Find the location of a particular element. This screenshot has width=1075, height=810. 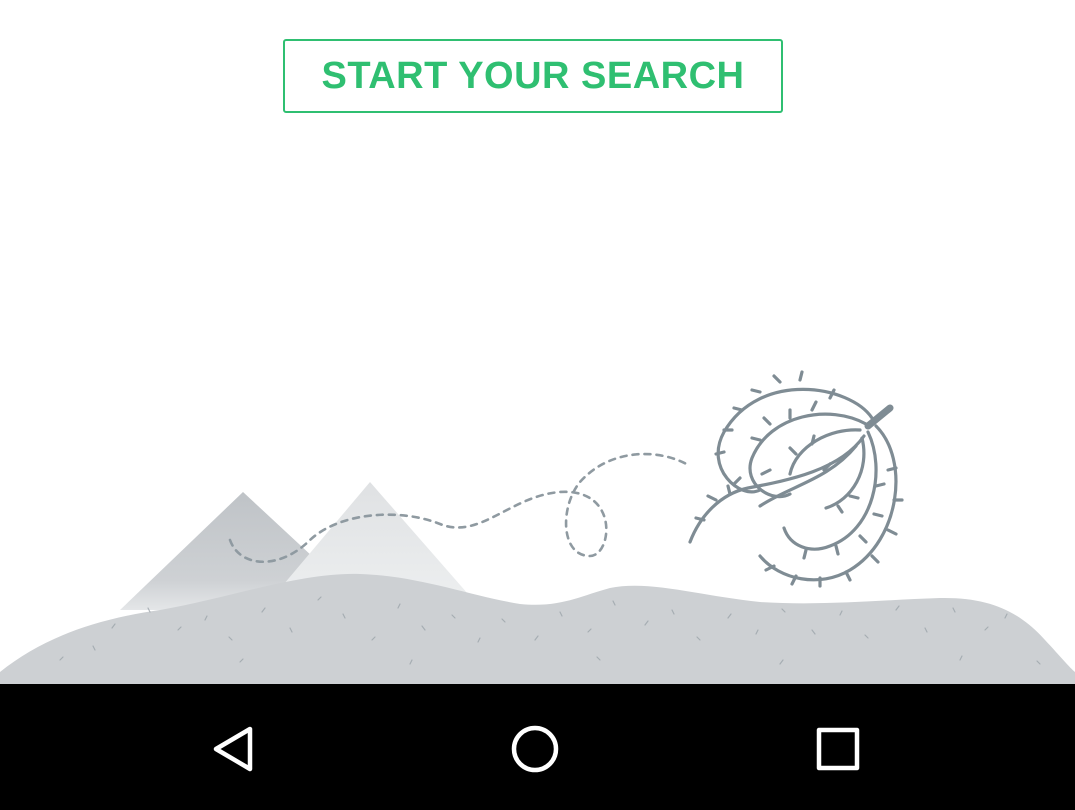

recents-button is located at coordinates (838, 749).